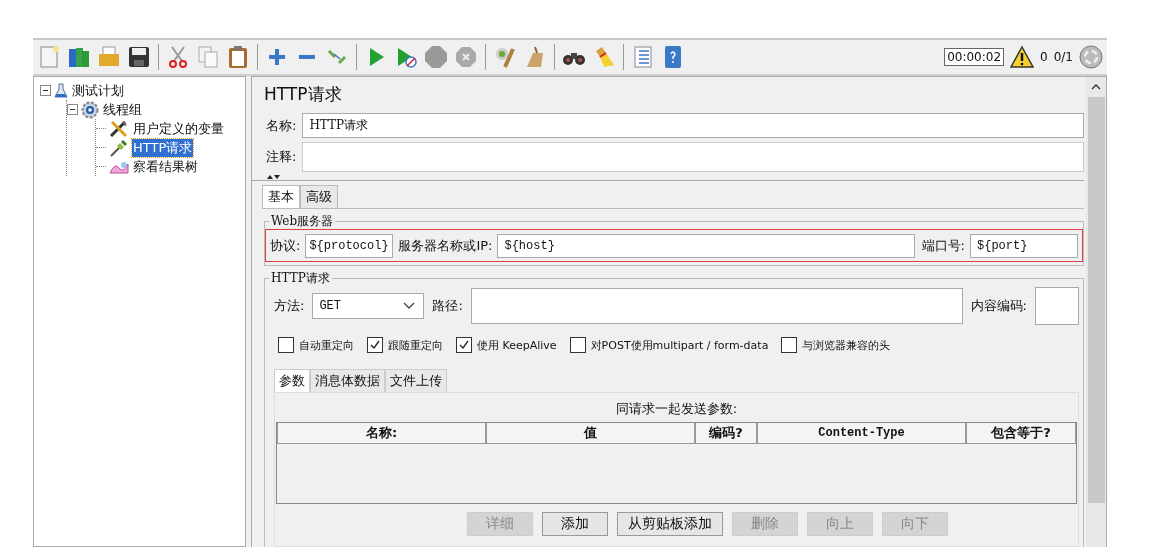  Describe the element at coordinates (643, 57) in the screenshot. I see `list-icon` at that location.